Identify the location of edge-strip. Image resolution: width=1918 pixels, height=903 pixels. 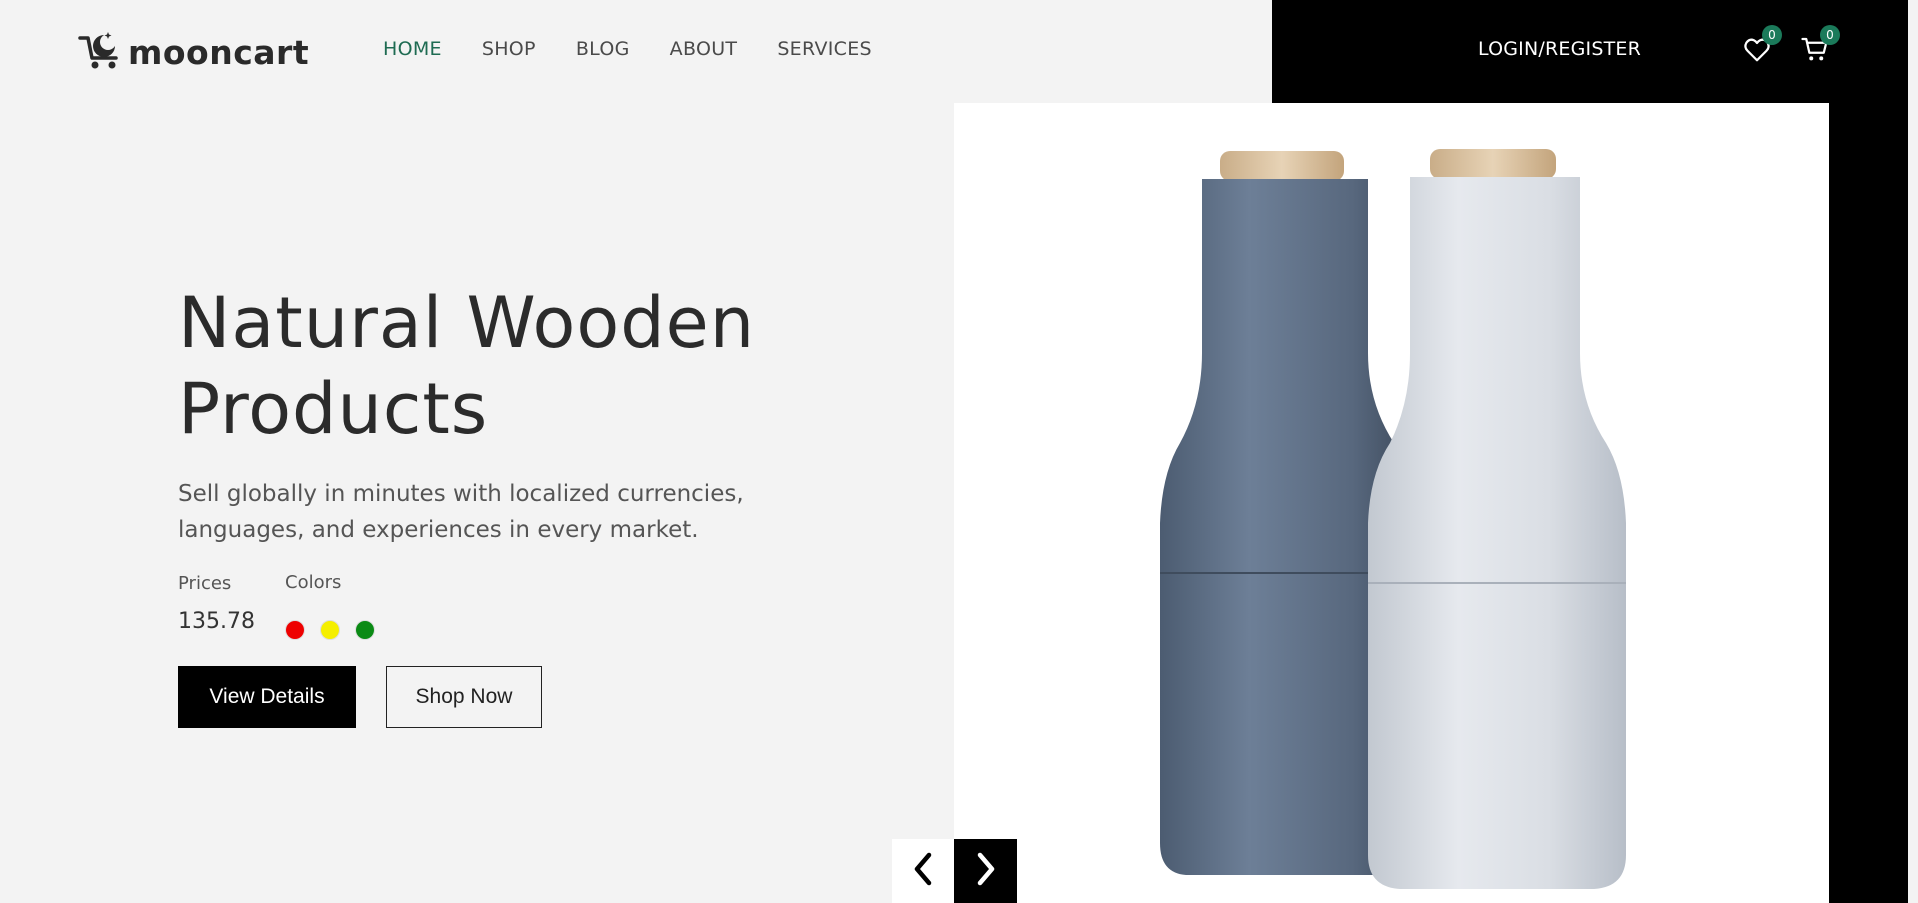
(1913, 54).